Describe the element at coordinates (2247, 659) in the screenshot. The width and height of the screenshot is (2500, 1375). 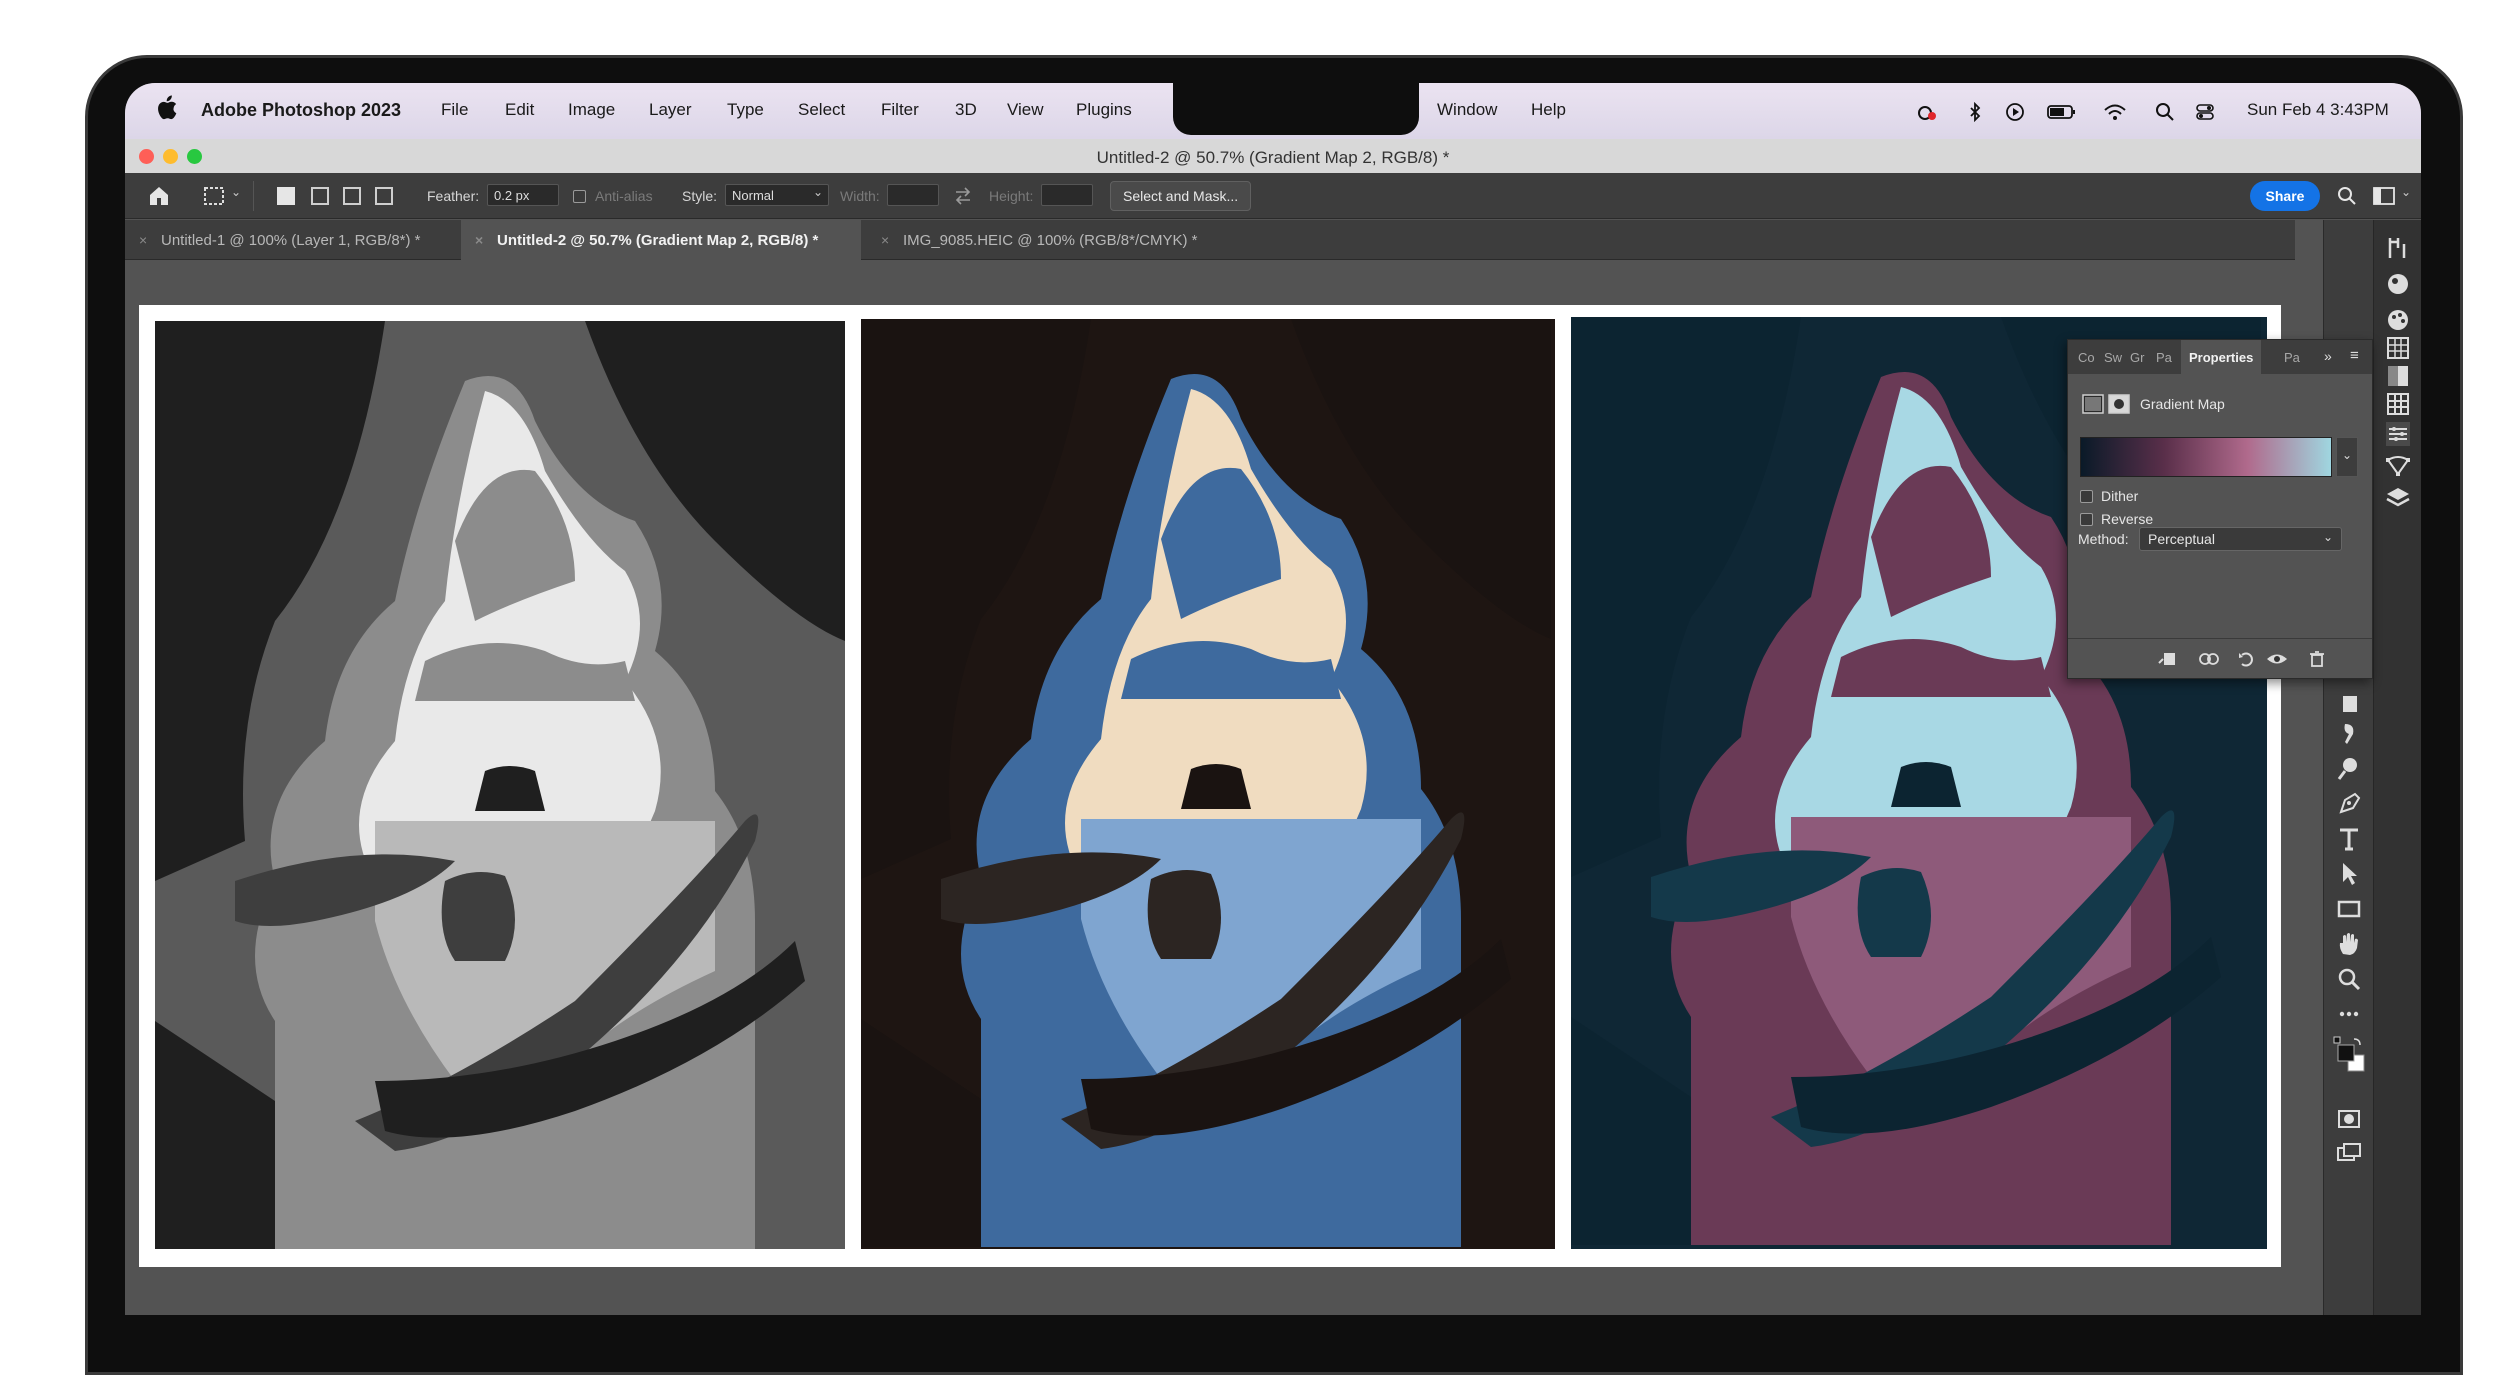
I see `reset-icon` at that location.